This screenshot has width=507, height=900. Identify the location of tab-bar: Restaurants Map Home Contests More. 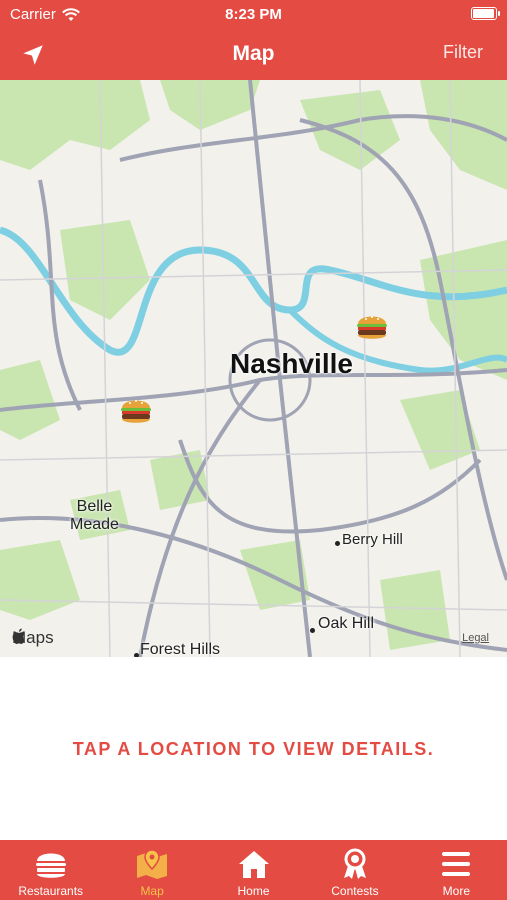
(253, 870).